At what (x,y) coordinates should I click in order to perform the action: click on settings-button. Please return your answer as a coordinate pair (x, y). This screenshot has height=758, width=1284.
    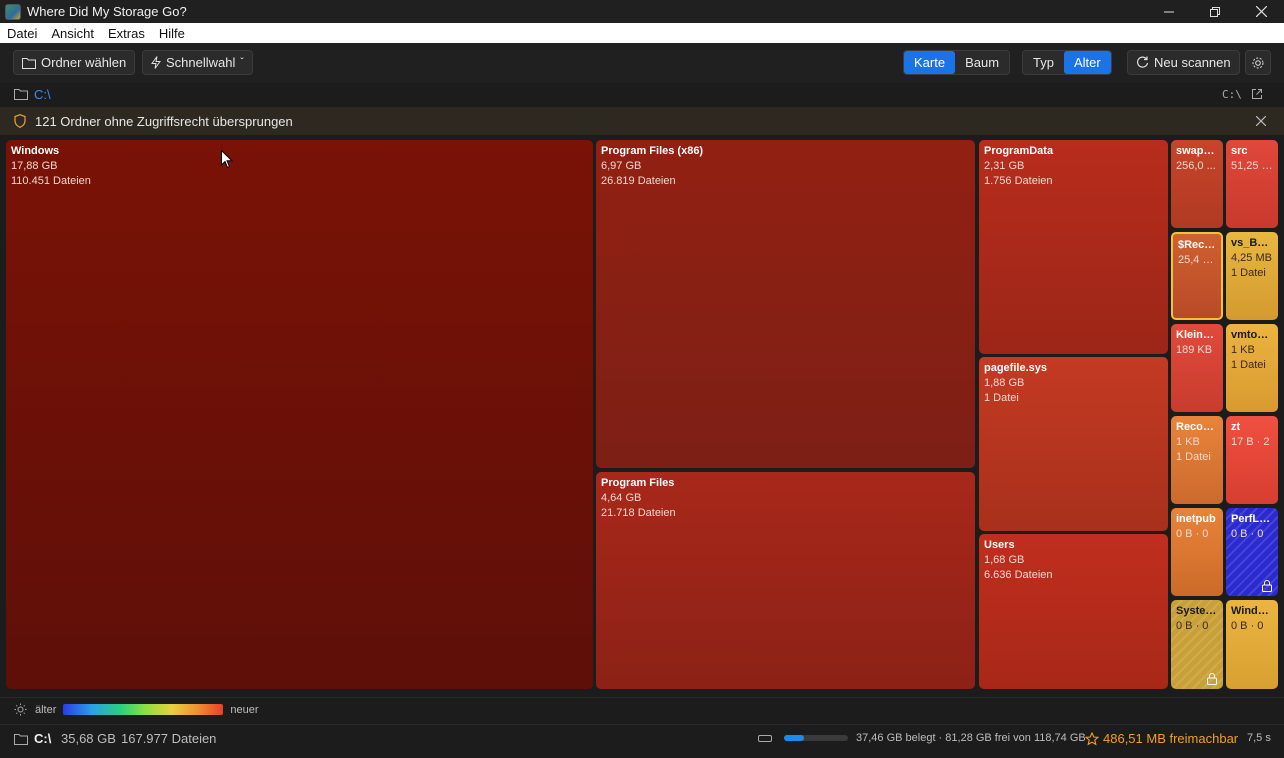
    Looking at the image, I should click on (1258, 62).